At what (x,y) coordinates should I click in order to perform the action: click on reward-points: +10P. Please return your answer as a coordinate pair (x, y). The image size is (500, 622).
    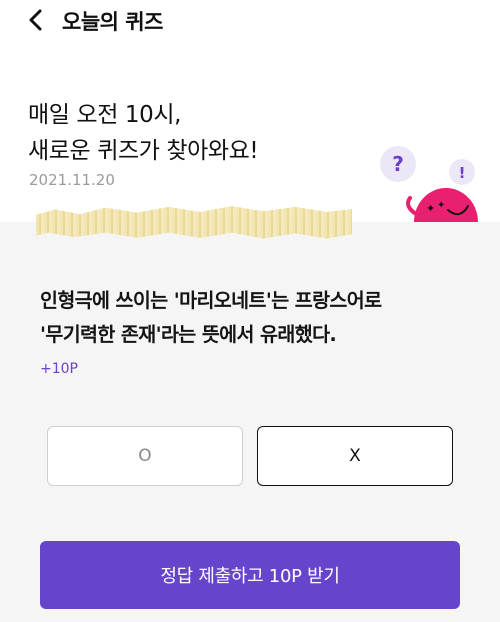
    Looking at the image, I should click on (59, 369).